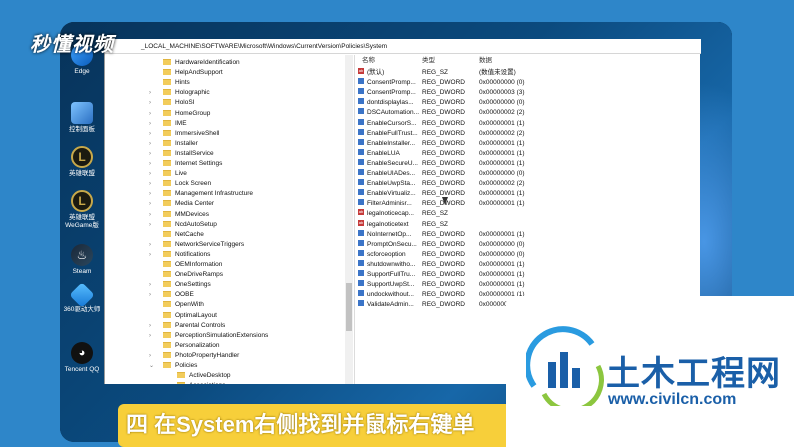  Describe the element at coordinates (528, 254) in the screenshot. I see `registry-value-row: scforceoption REG_DWORD 0x00000000 (0)` at that location.